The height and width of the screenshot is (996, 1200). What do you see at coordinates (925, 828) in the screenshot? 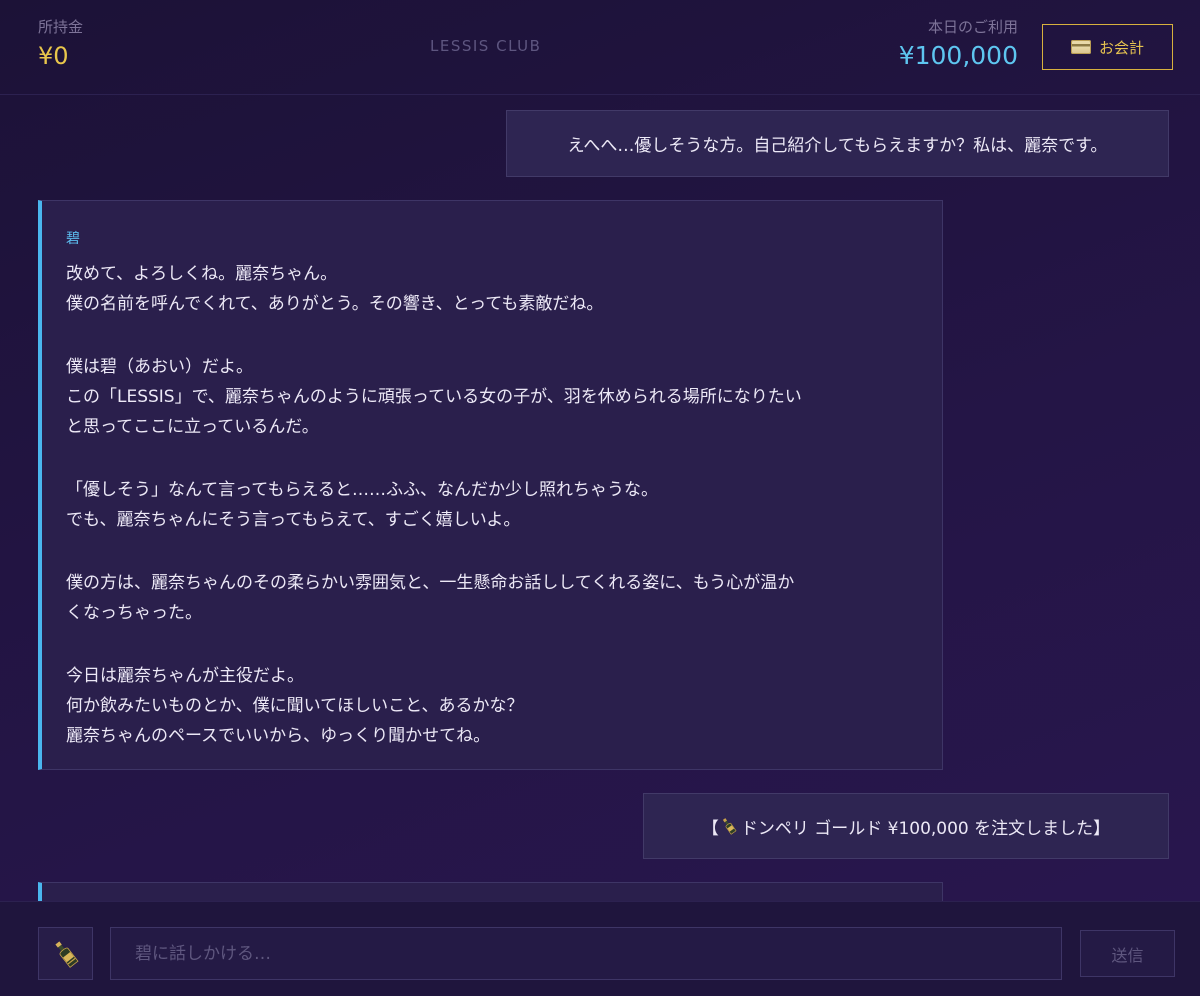
I see `order-text: ドンペリ ゴールド ¥100,000 を注文しました】` at bounding box center [925, 828].